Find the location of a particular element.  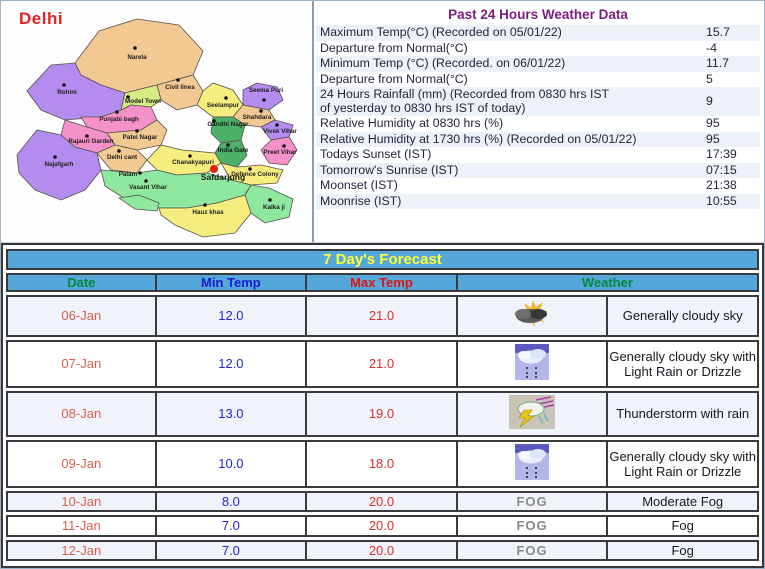

forecast-header-row: Date Min Temp Max Temp Weather is located at coordinates (382, 282).